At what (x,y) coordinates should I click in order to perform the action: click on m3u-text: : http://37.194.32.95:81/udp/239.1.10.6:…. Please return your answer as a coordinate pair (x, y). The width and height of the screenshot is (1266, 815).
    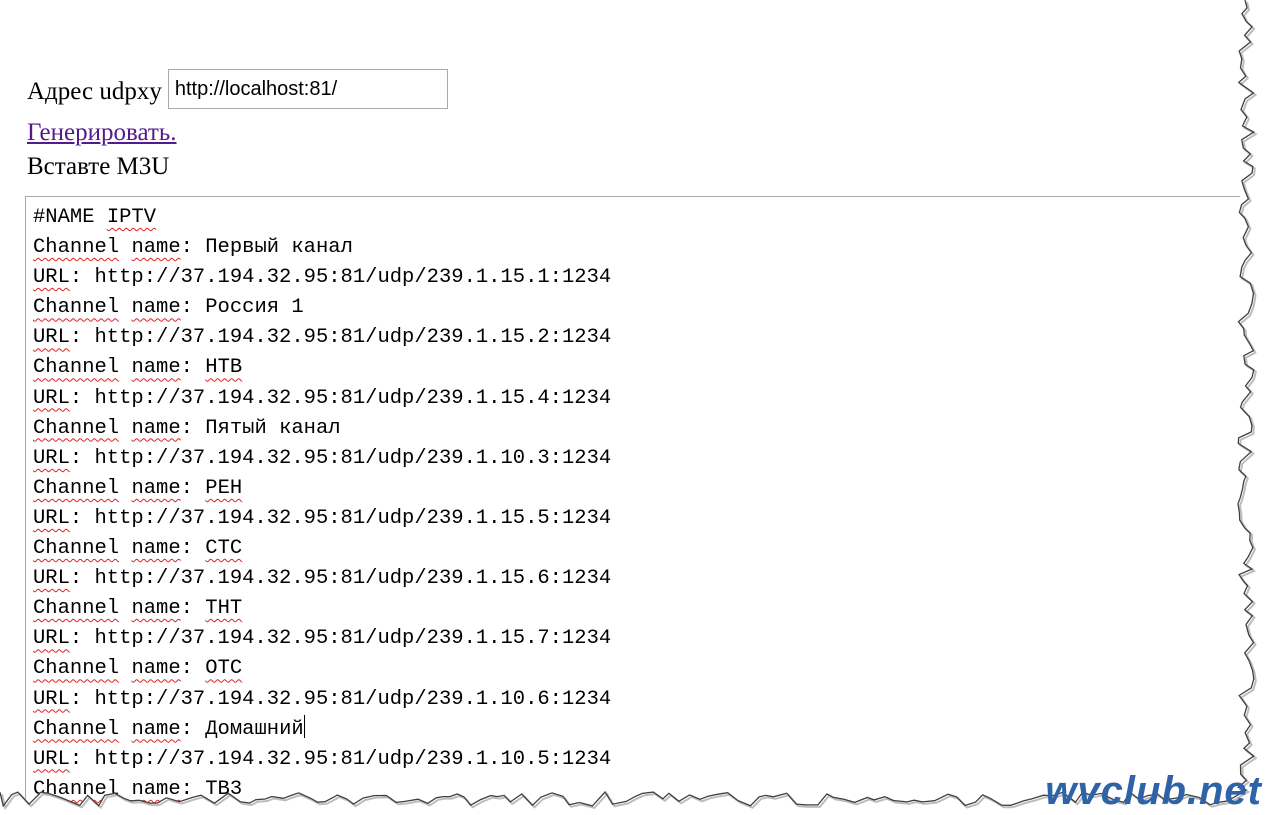
    Looking at the image, I should click on (340, 699).